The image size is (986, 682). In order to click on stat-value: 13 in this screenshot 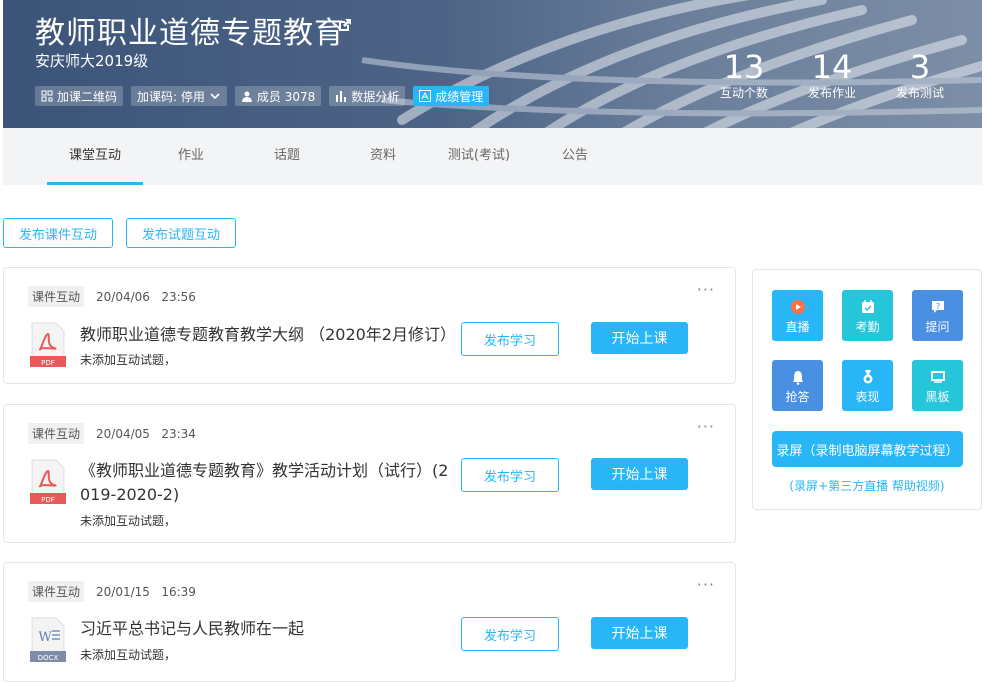, I will do `click(744, 67)`.